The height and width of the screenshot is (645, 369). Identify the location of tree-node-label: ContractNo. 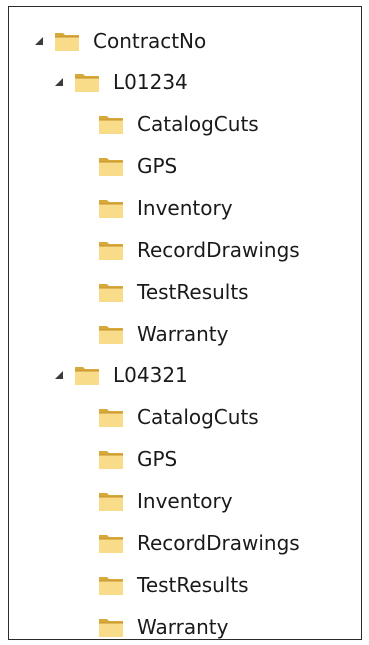
(150, 41).